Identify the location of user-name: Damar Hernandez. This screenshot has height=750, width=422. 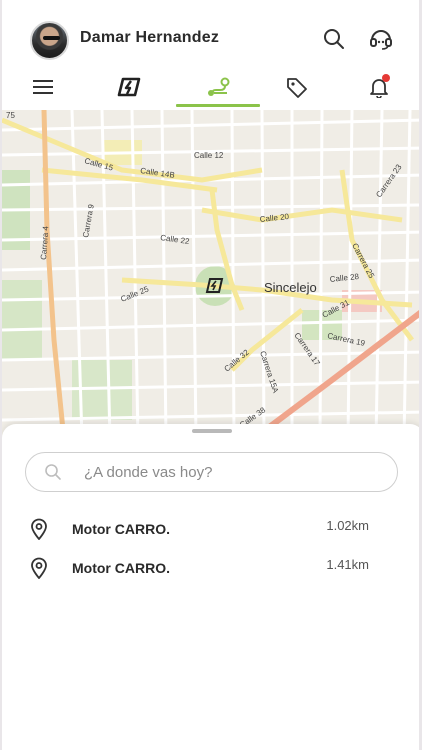
(150, 37).